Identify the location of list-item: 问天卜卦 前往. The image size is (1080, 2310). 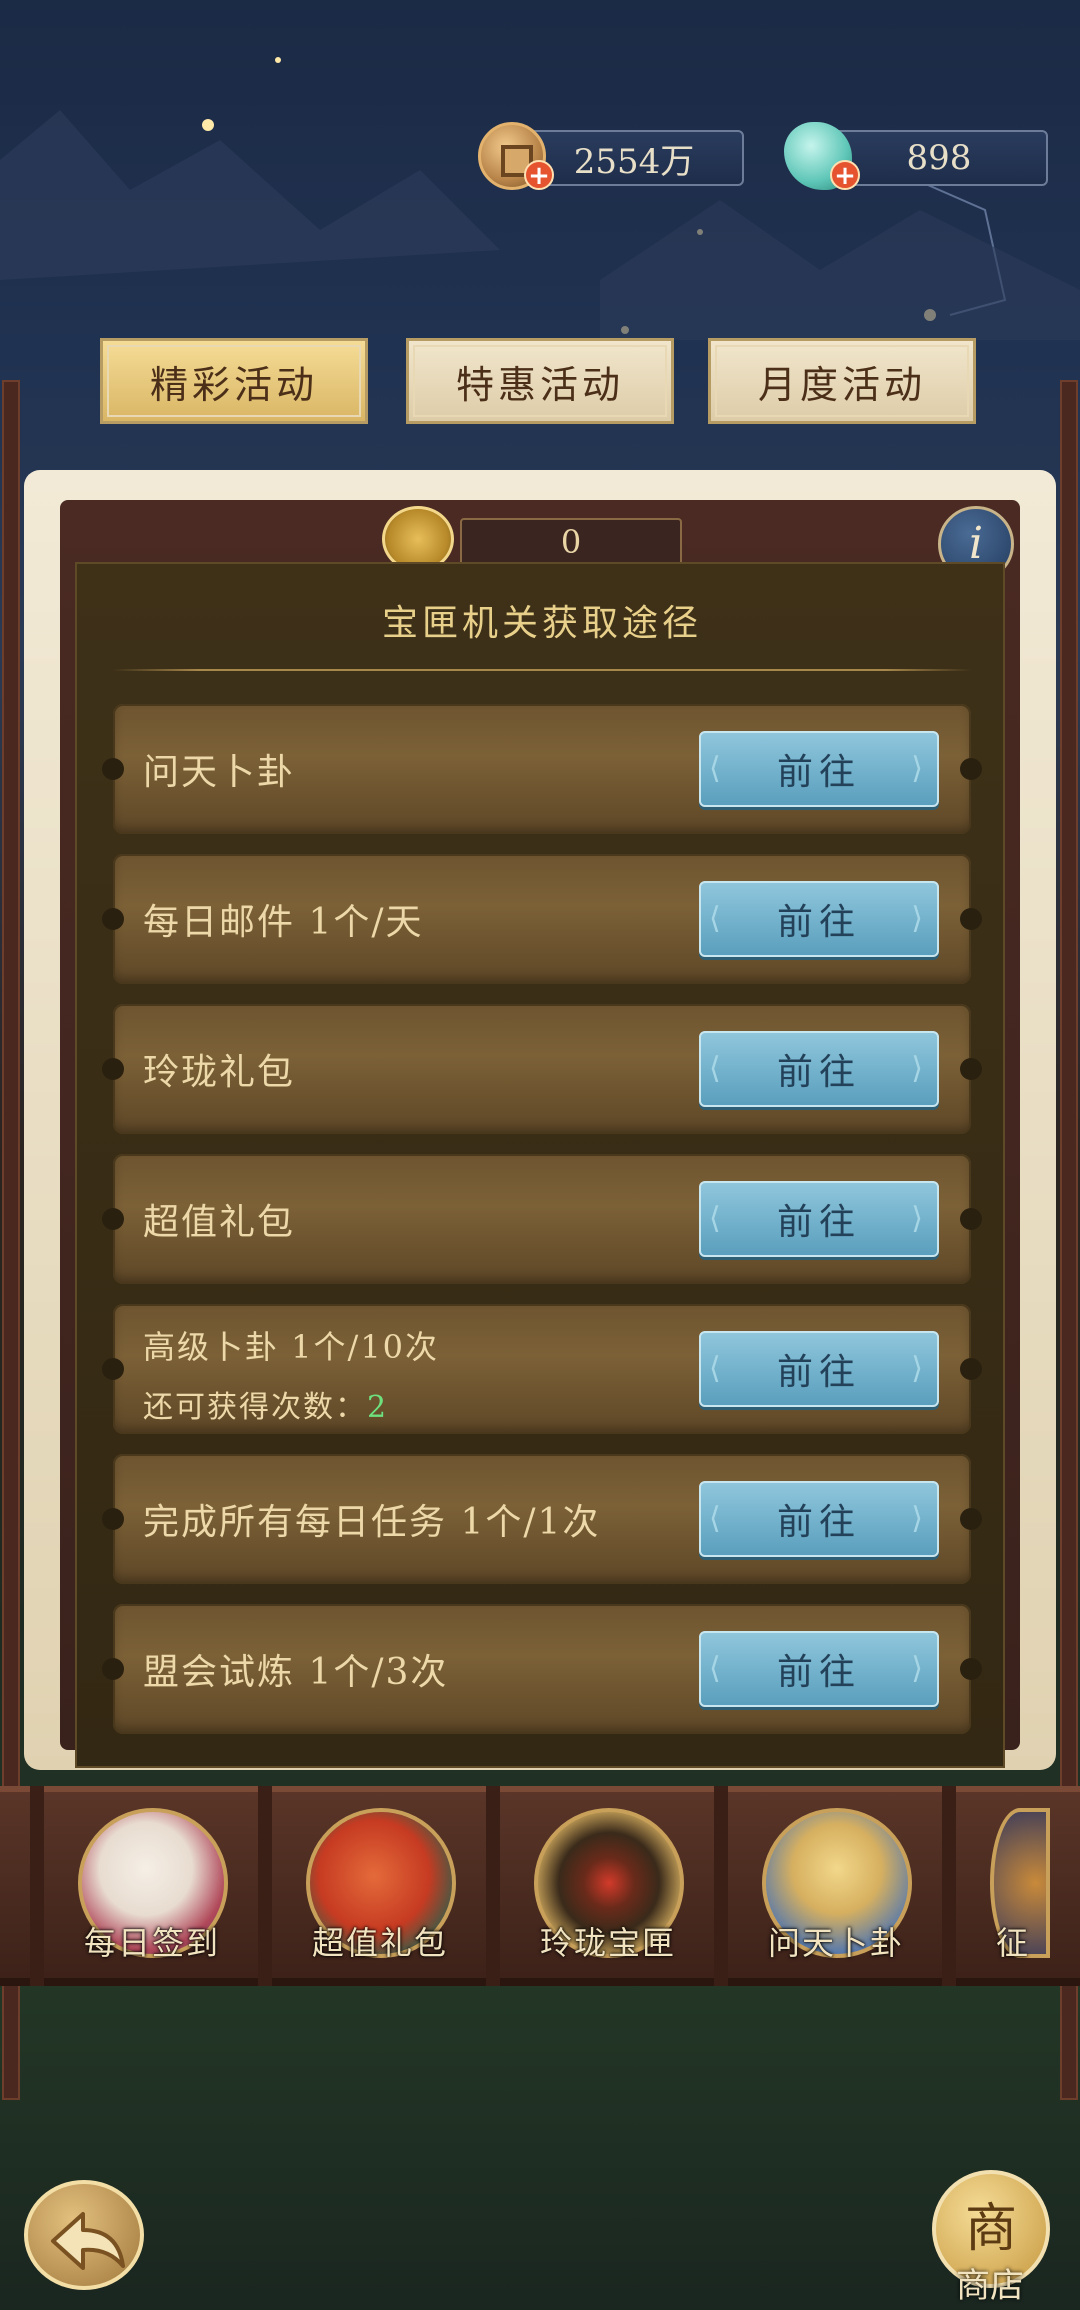
(542, 769).